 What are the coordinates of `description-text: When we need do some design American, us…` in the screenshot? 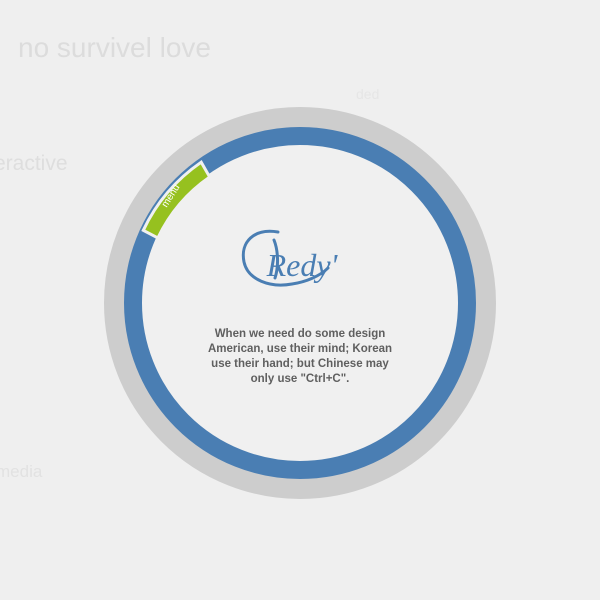 It's located at (300, 356).